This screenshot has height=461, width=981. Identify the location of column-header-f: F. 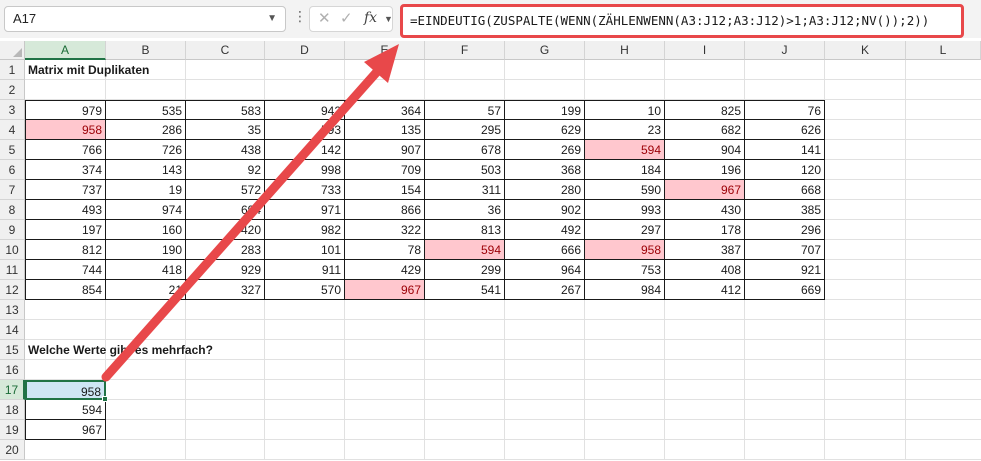
(465, 50).